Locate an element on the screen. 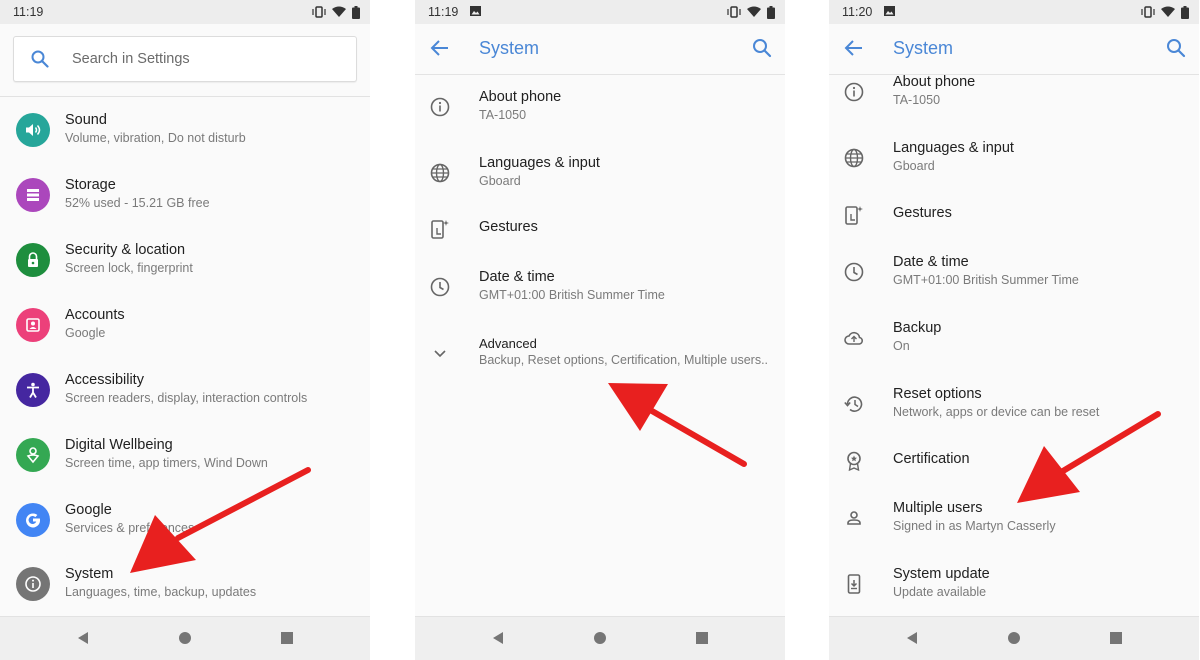  system-item-backup: Backup On is located at coordinates (1014, 338).